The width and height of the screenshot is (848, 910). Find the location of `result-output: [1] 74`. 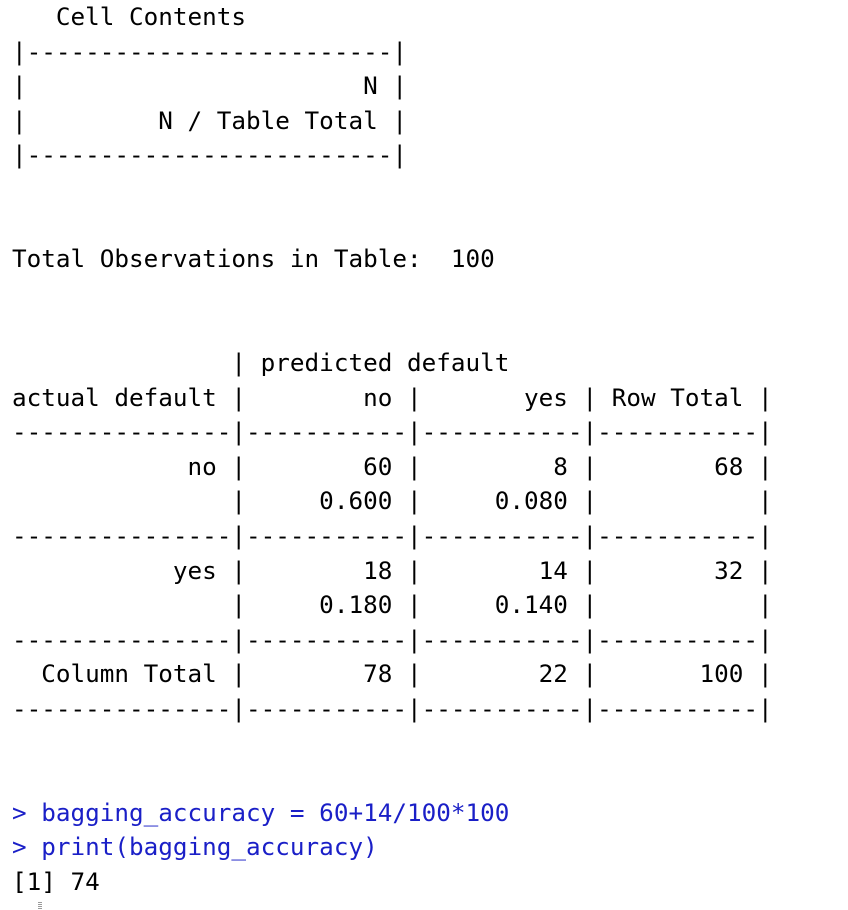

result-output: [1] 74 is located at coordinates (56, 881).